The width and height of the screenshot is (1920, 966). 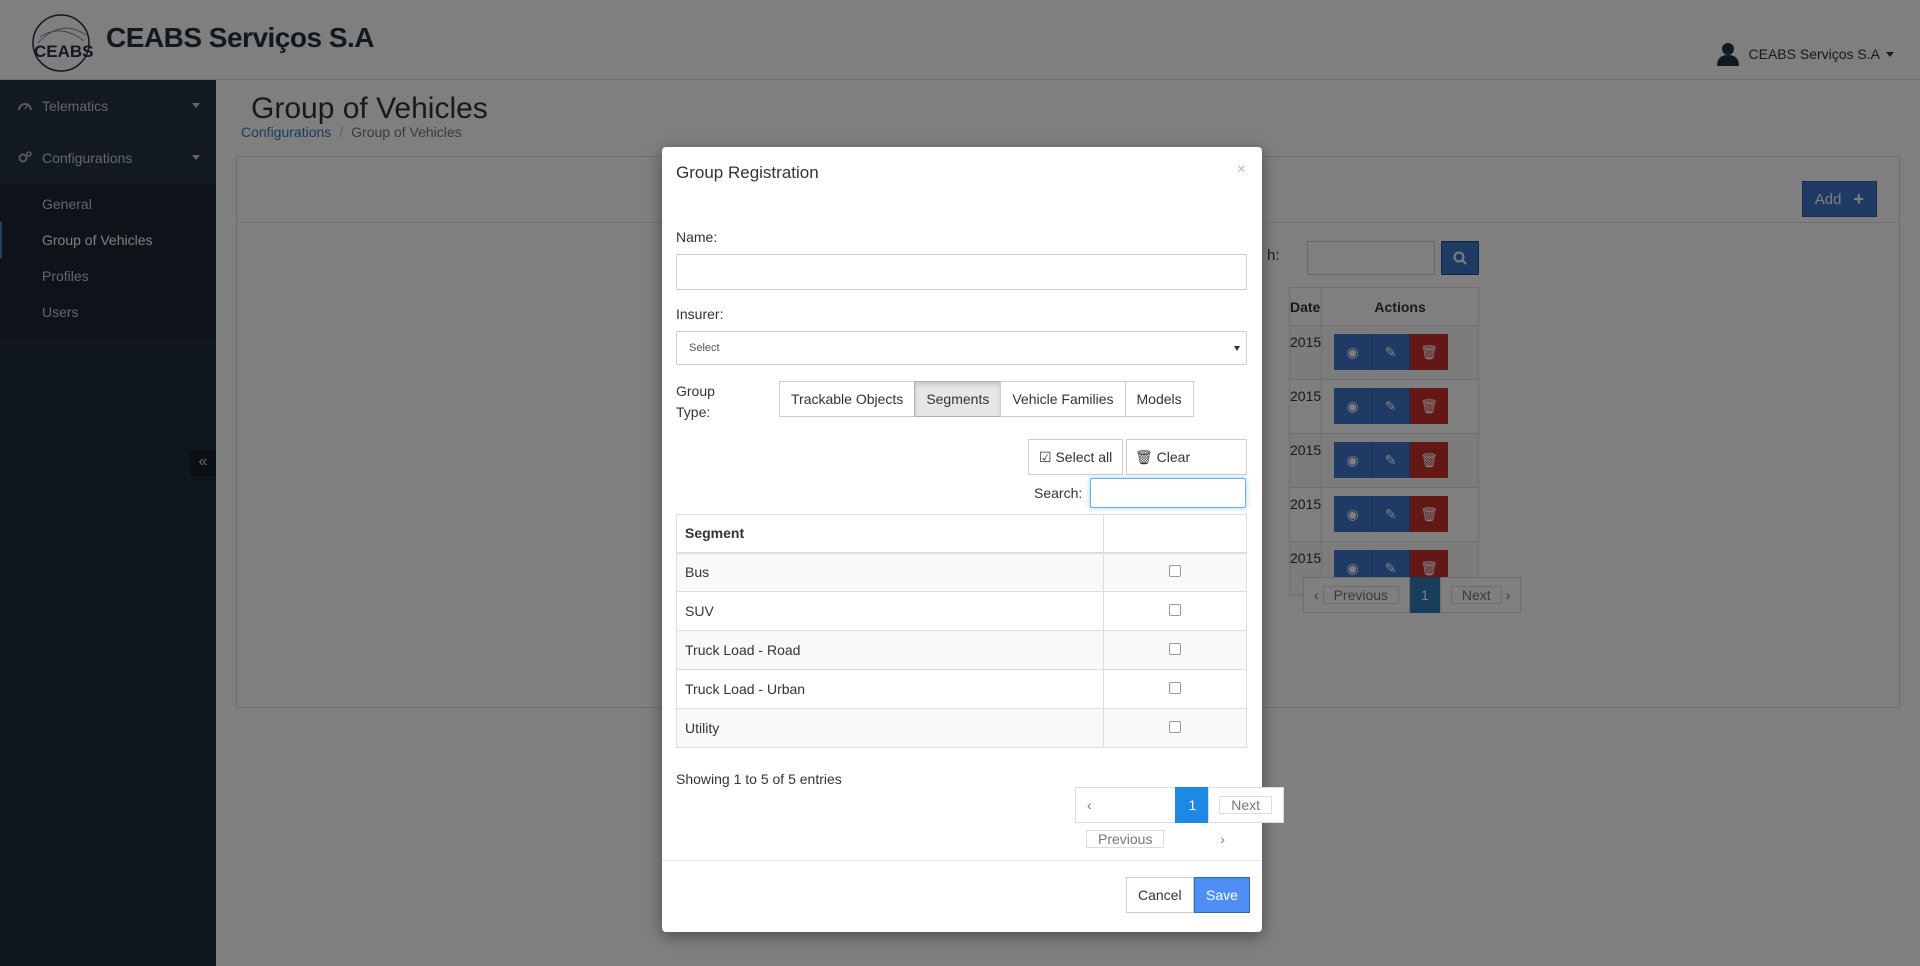 I want to click on table-row: Utility, so click(x=961, y=728).